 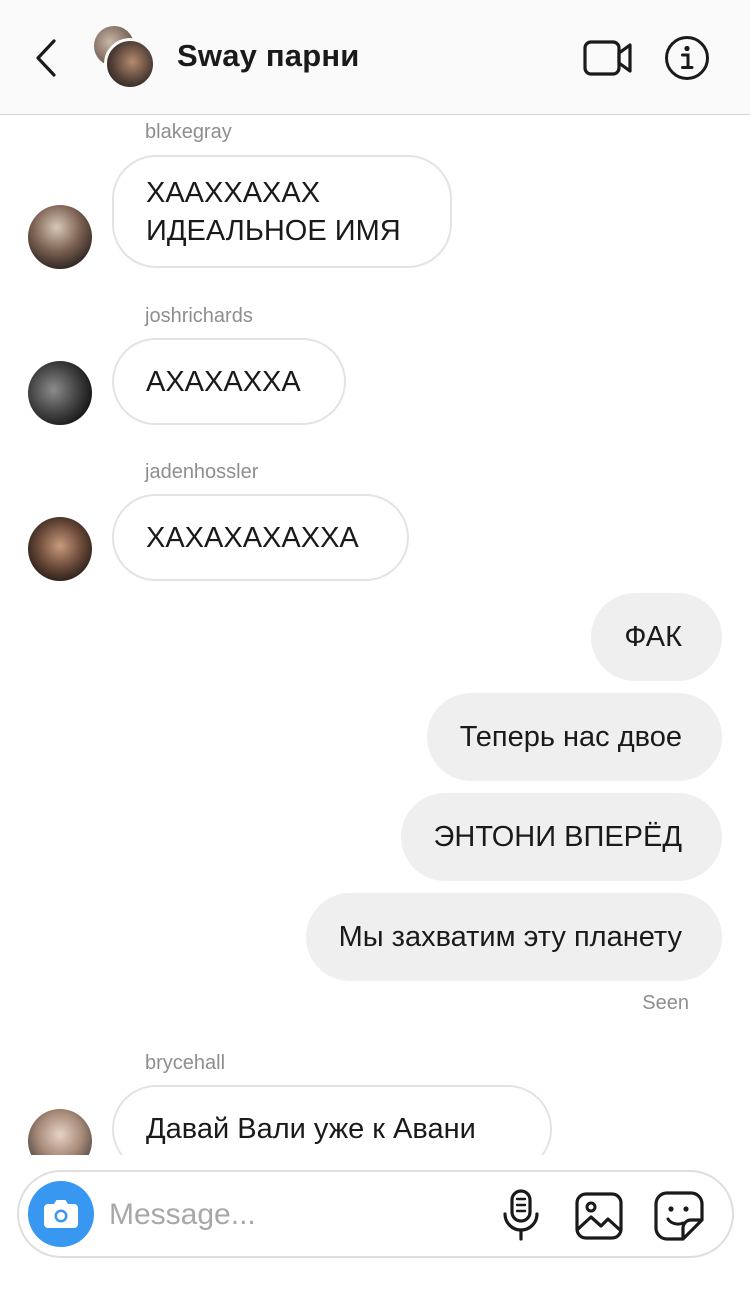 I want to click on sticker-button, so click(x=679, y=1216).